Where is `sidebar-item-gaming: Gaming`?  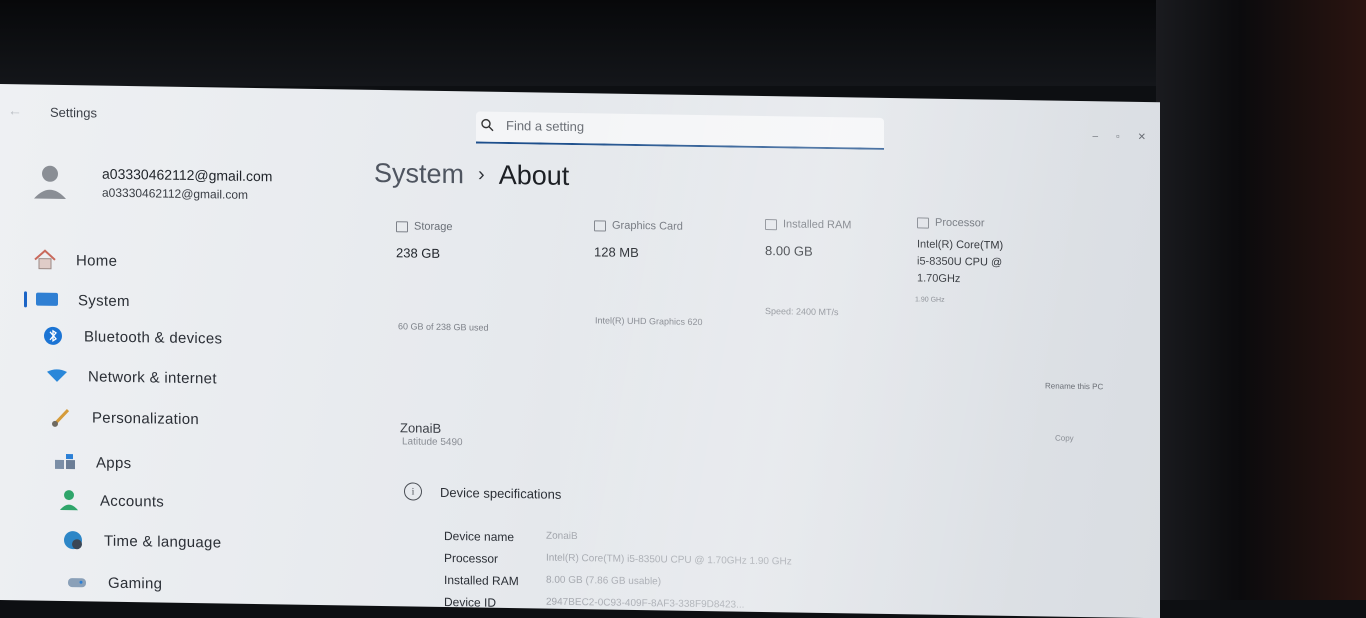
sidebar-item-gaming: Gaming is located at coordinates (113, 583).